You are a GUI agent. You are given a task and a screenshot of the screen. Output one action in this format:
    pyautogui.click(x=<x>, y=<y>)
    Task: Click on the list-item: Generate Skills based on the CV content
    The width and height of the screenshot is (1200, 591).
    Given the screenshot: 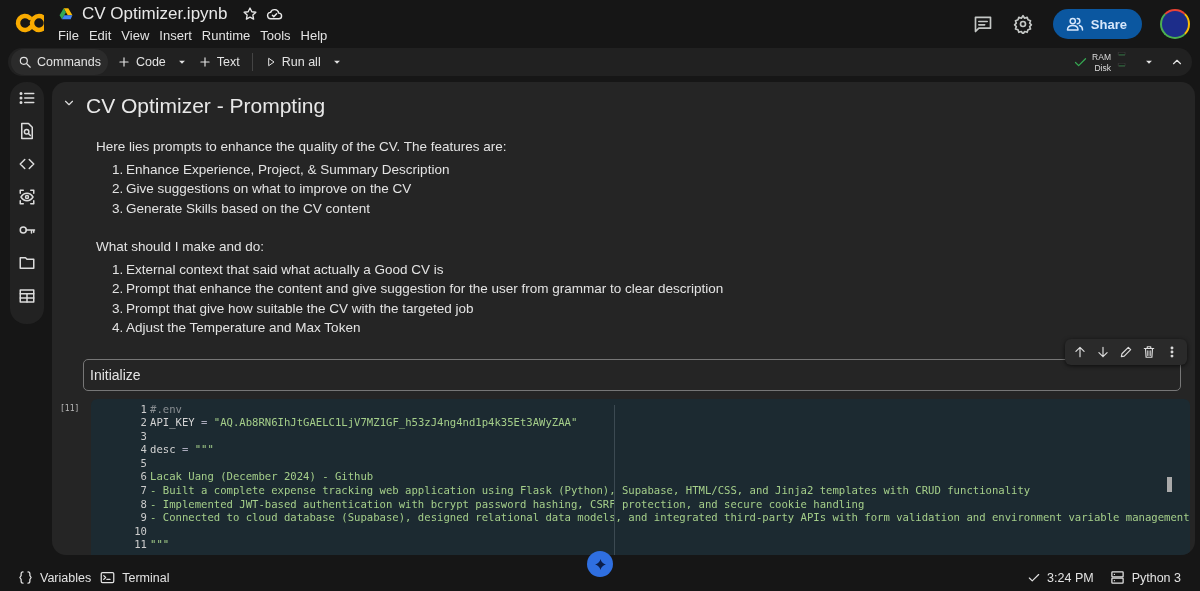 What is the action you would take?
    pyautogui.click(x=248, y=208)
    